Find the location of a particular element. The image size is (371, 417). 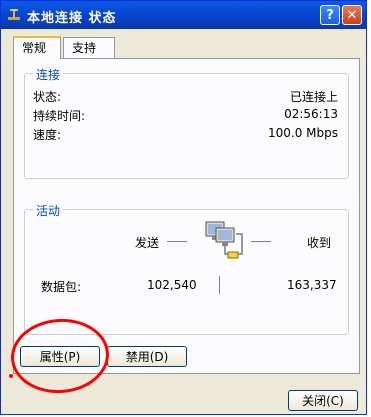

close-button: 关闭(C) is located at coordinates (323, 400).